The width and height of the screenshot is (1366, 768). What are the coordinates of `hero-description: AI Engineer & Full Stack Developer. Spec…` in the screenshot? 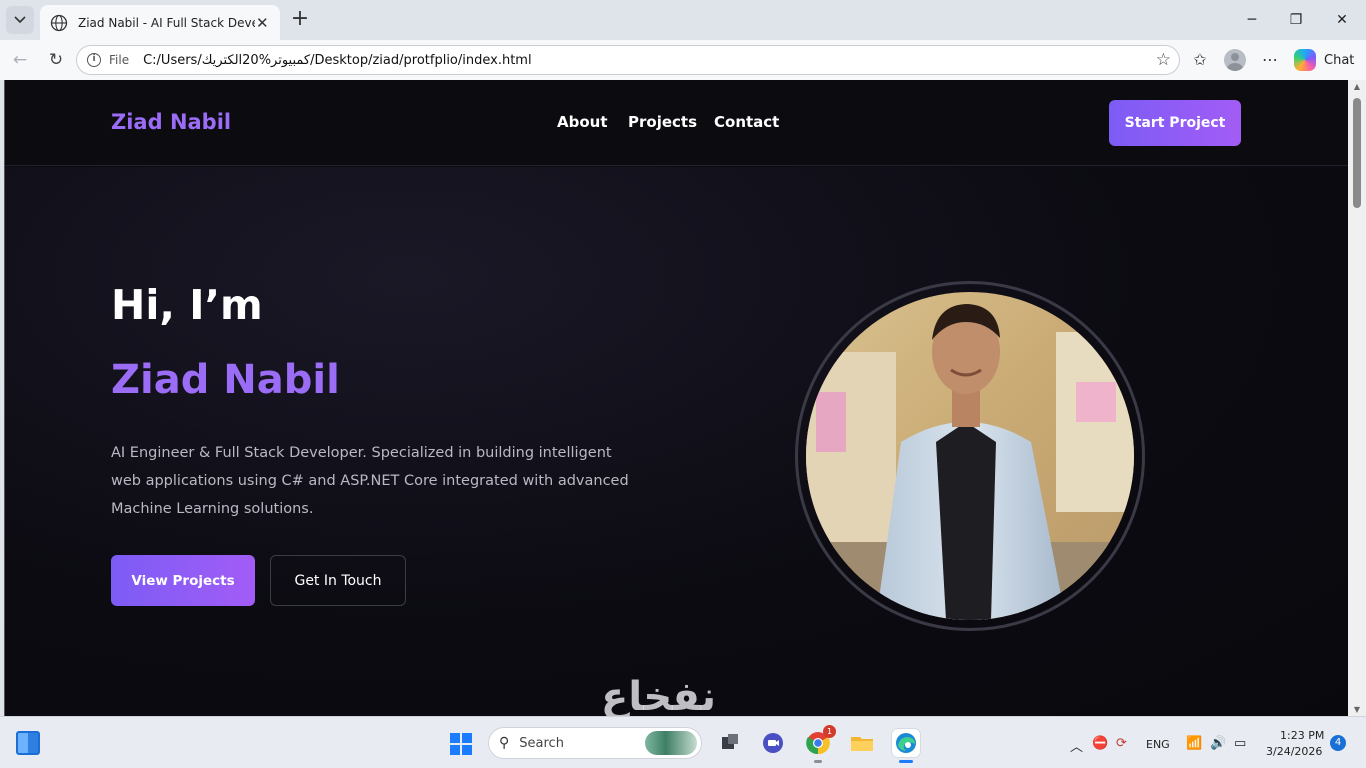 It's located at (370, 481).